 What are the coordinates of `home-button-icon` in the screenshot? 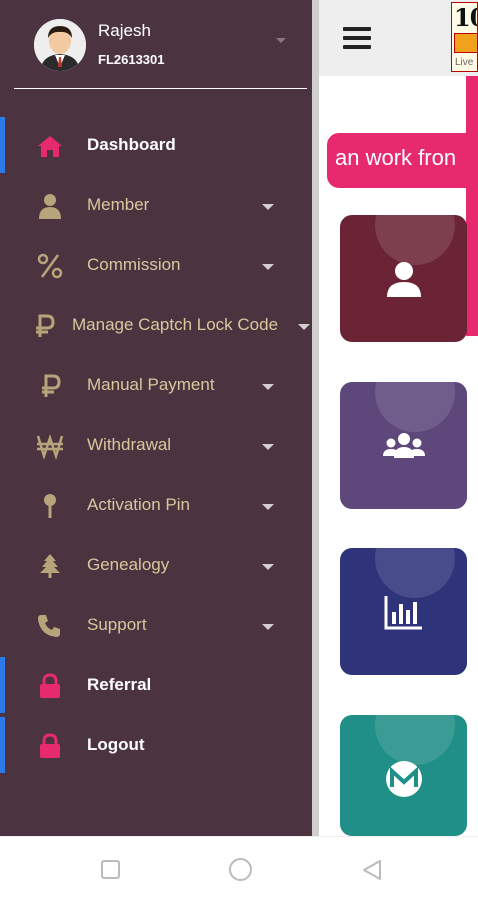 It's located at (240, 869).